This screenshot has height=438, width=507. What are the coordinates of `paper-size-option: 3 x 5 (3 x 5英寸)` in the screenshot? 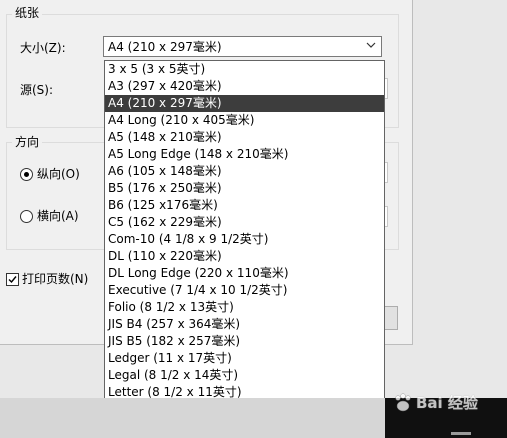 It's located at (244, 69).